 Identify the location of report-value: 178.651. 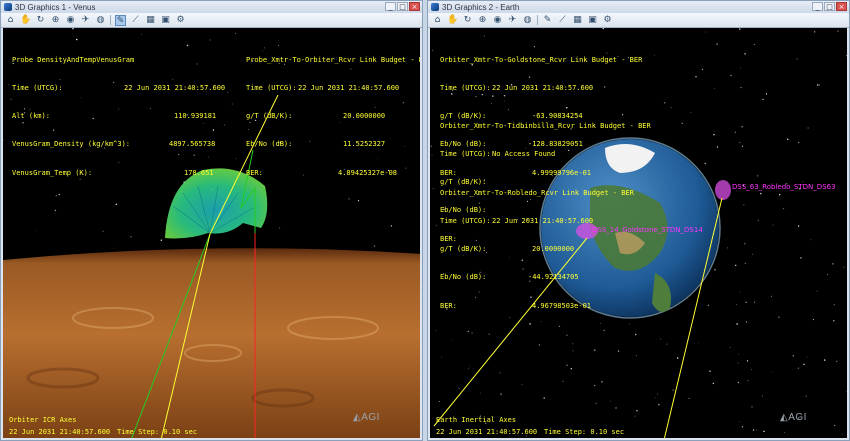
(199, 172).